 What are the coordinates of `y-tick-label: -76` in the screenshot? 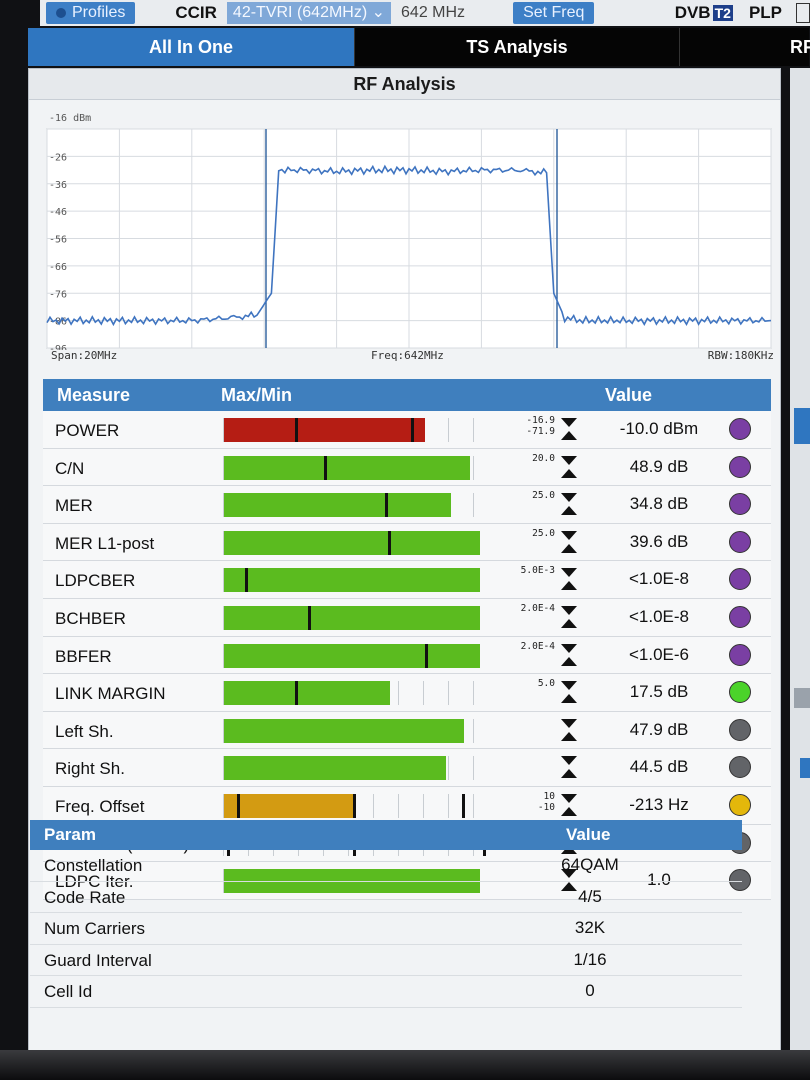 It's located at (58, 294).